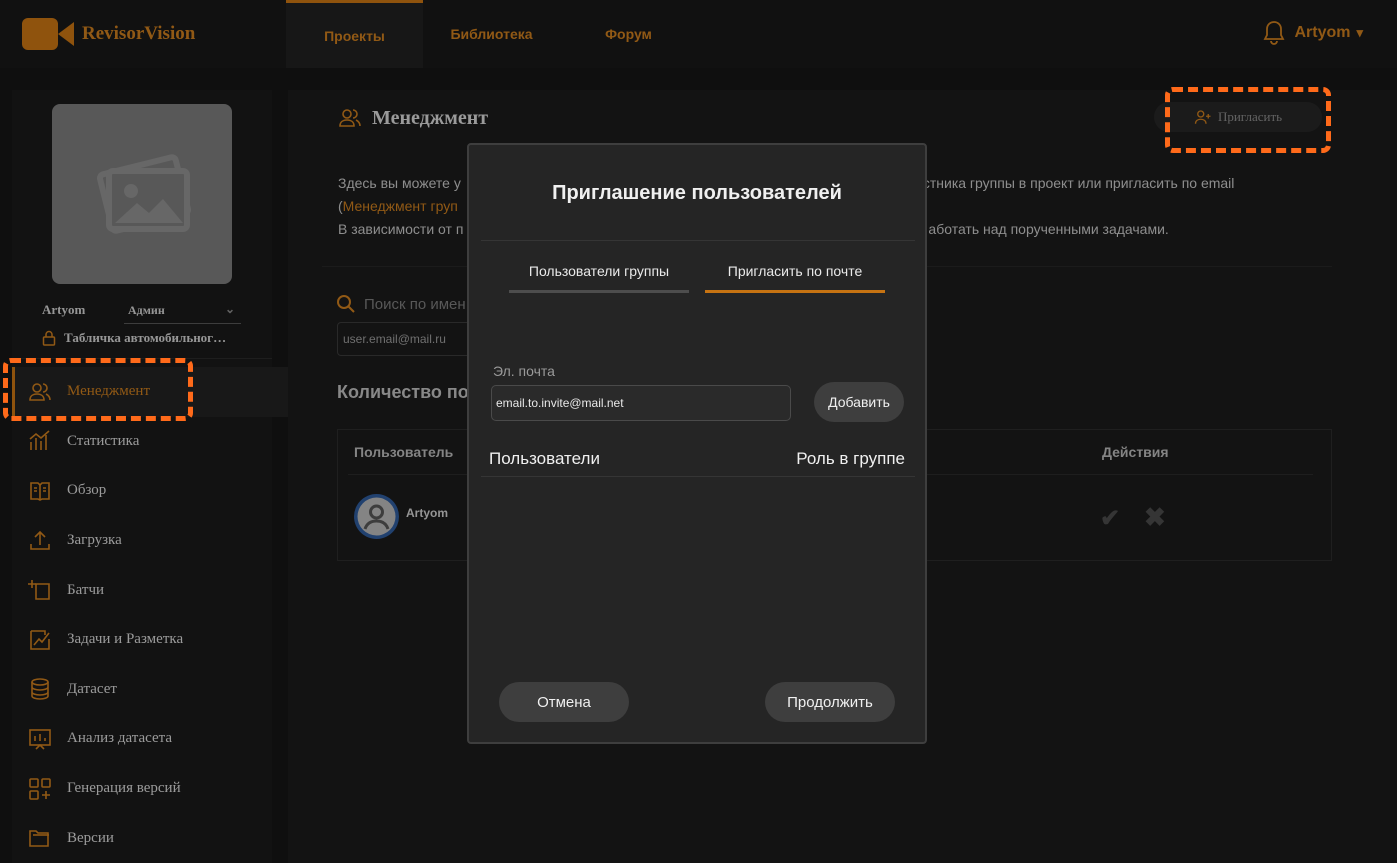 This screenshot has height=863, width=1397. What do you see at coordinates (795, 271) in the screenshot?
I see `tab-invite-by-email: Пригласить по почте` at bounding box center [795, 271].